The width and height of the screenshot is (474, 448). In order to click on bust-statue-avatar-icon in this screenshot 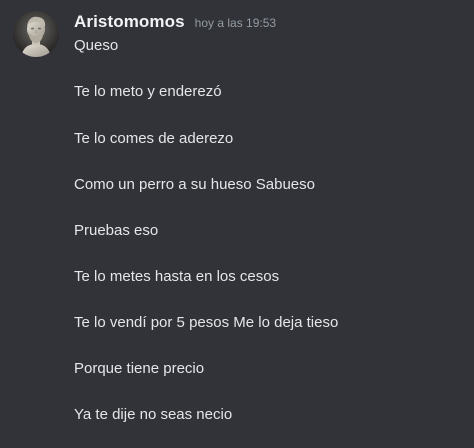, I will do `click(36, 34)`.